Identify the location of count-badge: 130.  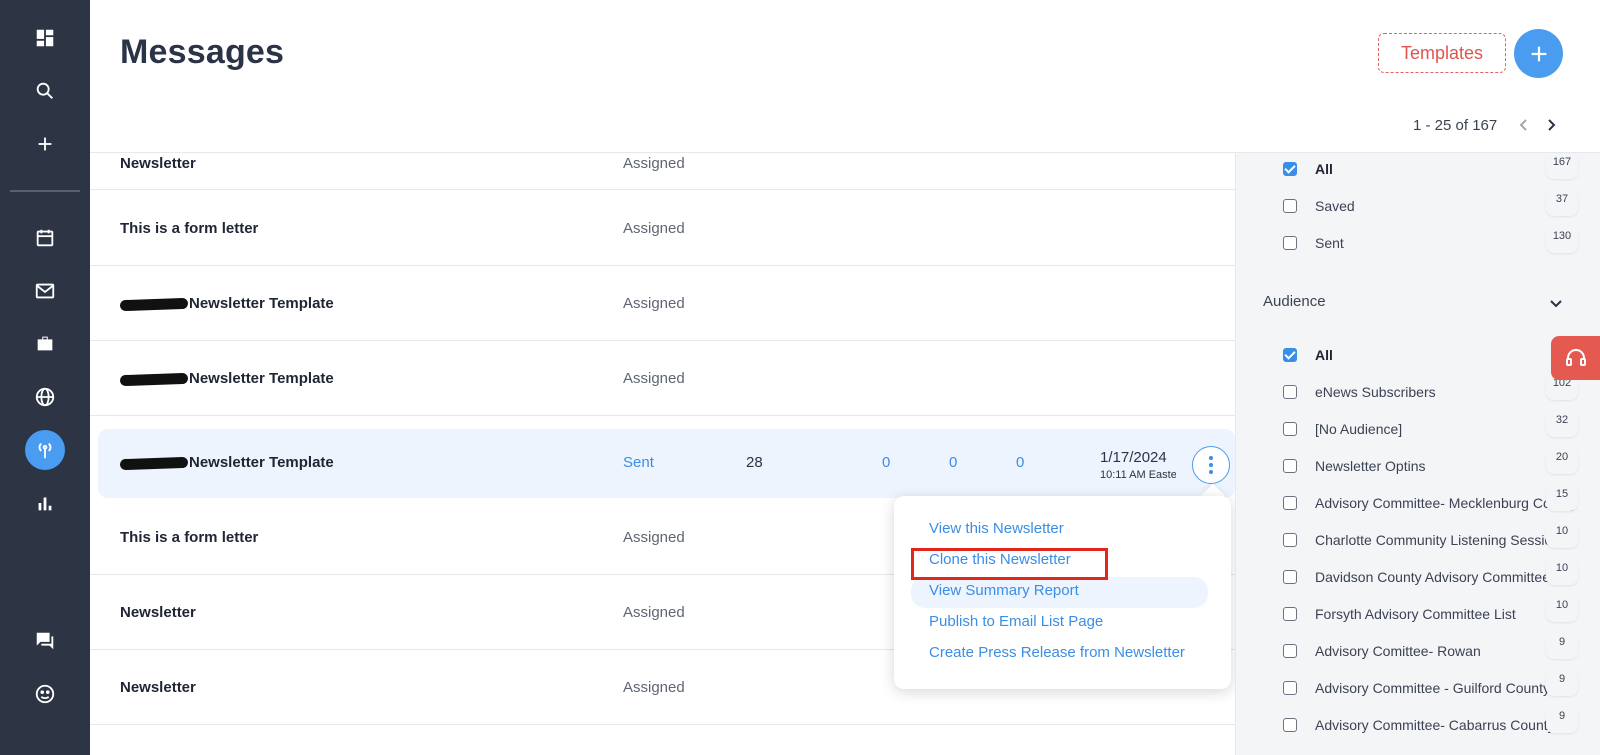
(1562, 240).